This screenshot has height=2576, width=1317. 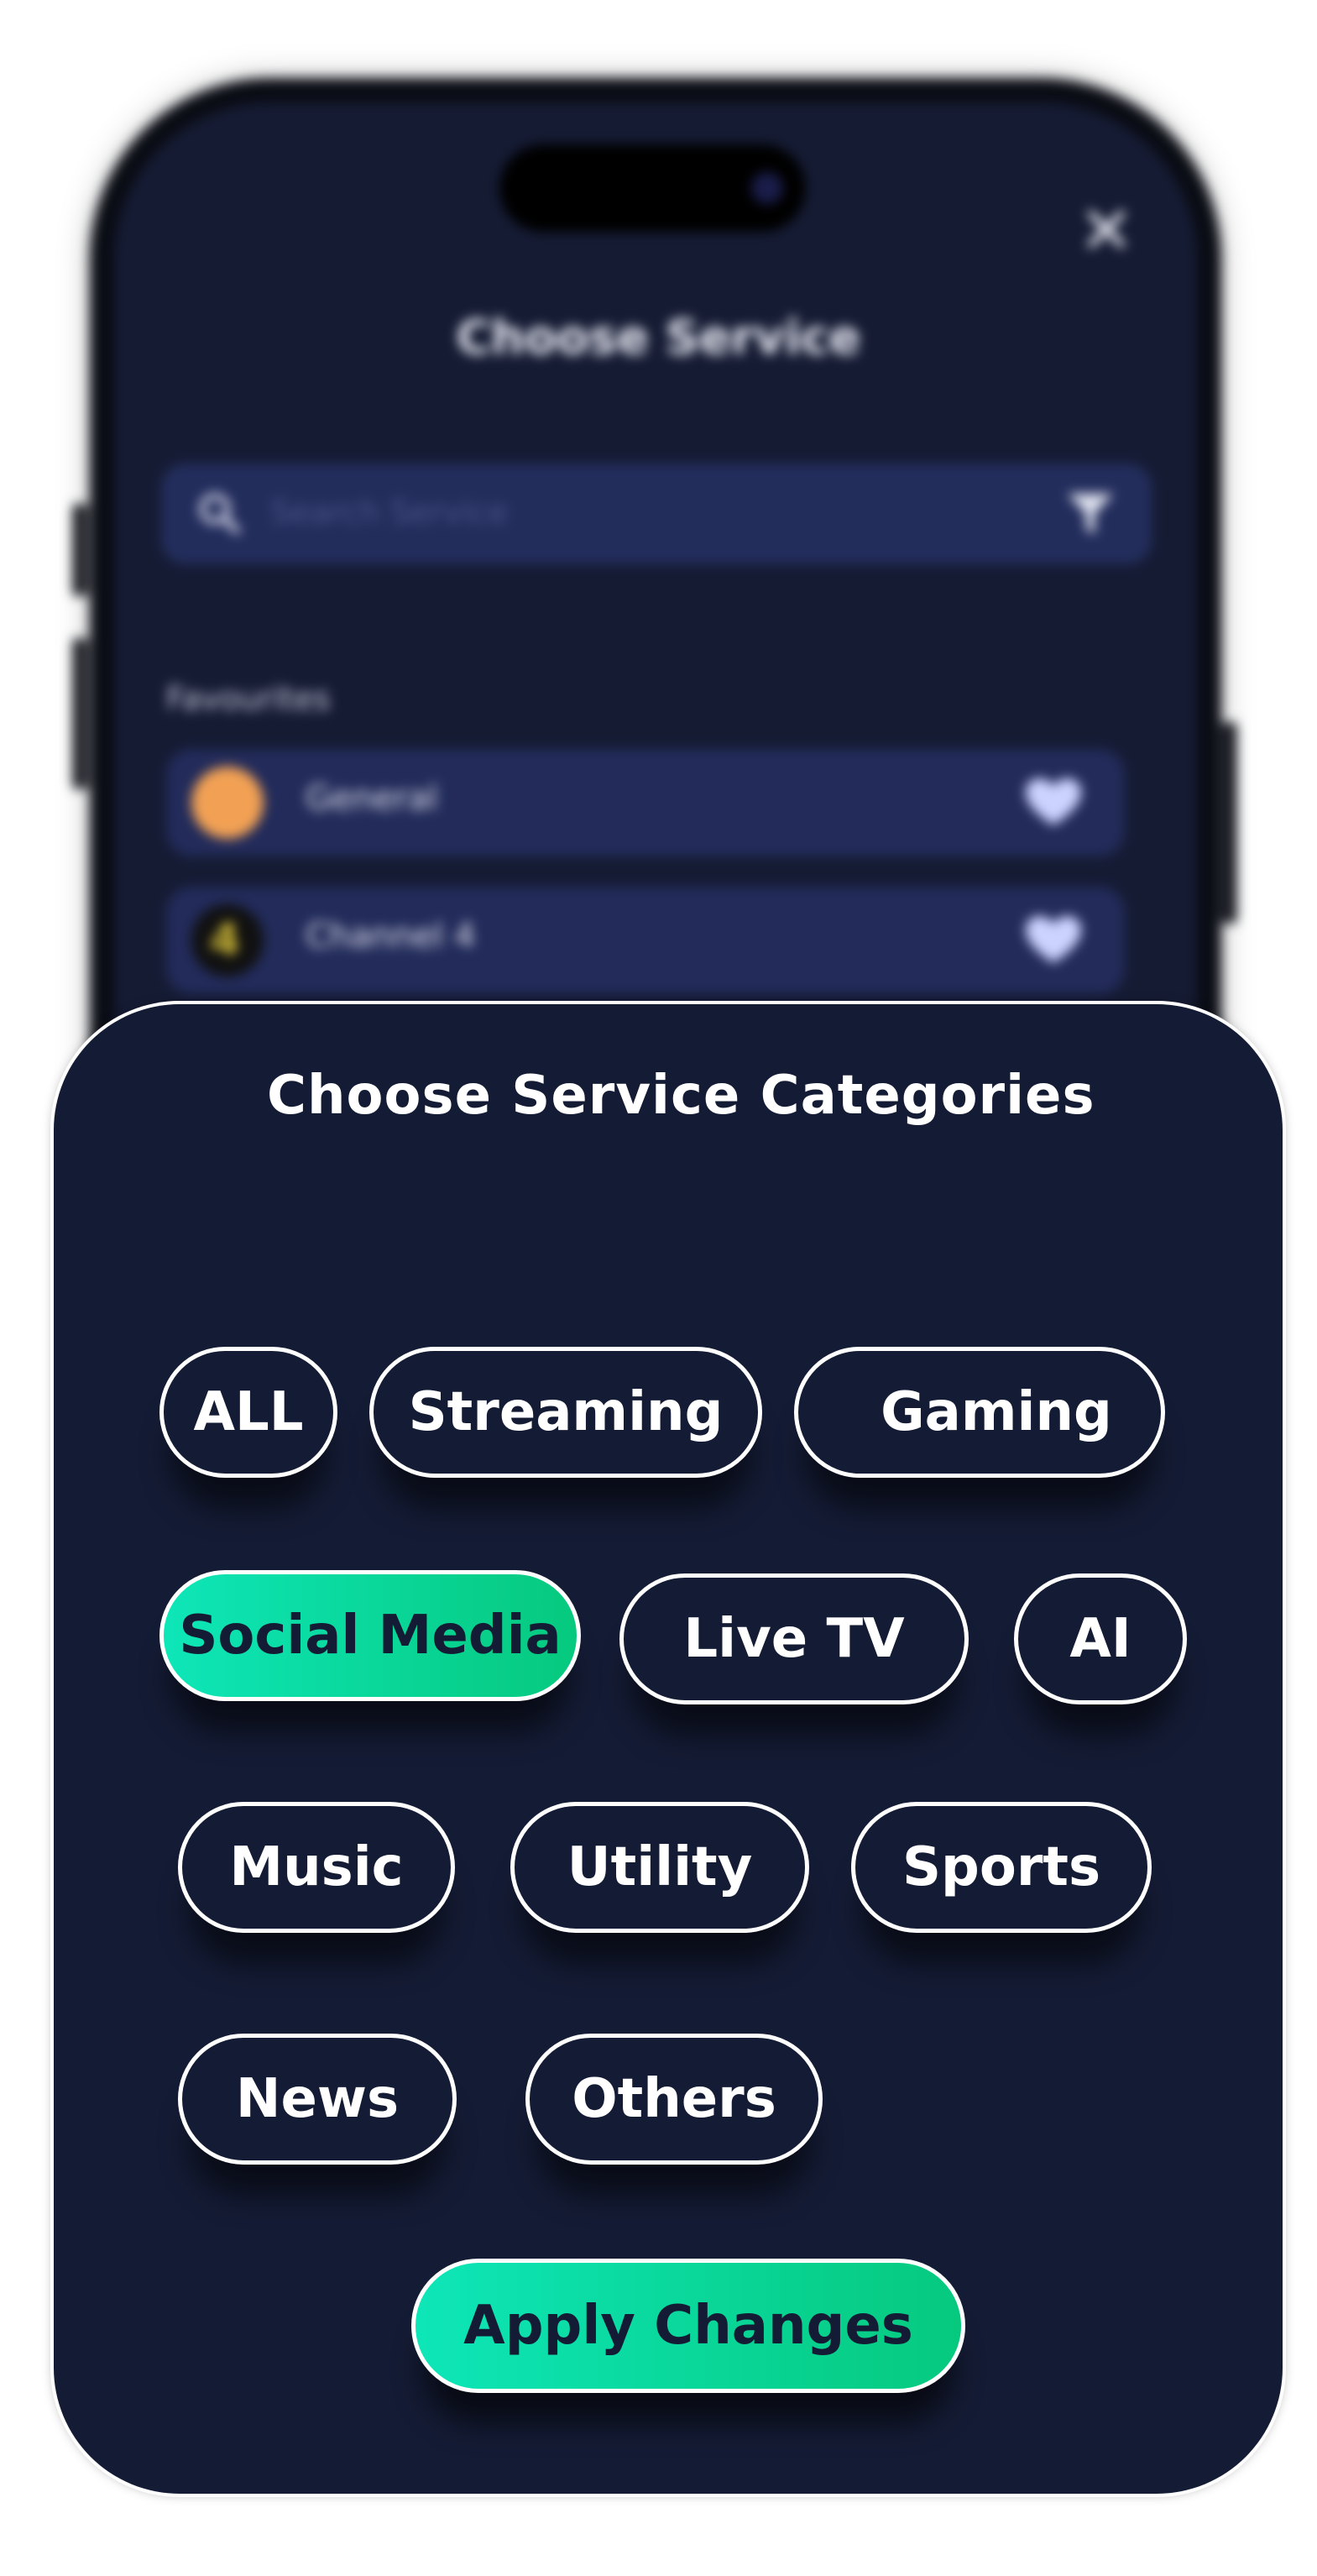 I want to click on compass-icon, so click(x=227, y=803).